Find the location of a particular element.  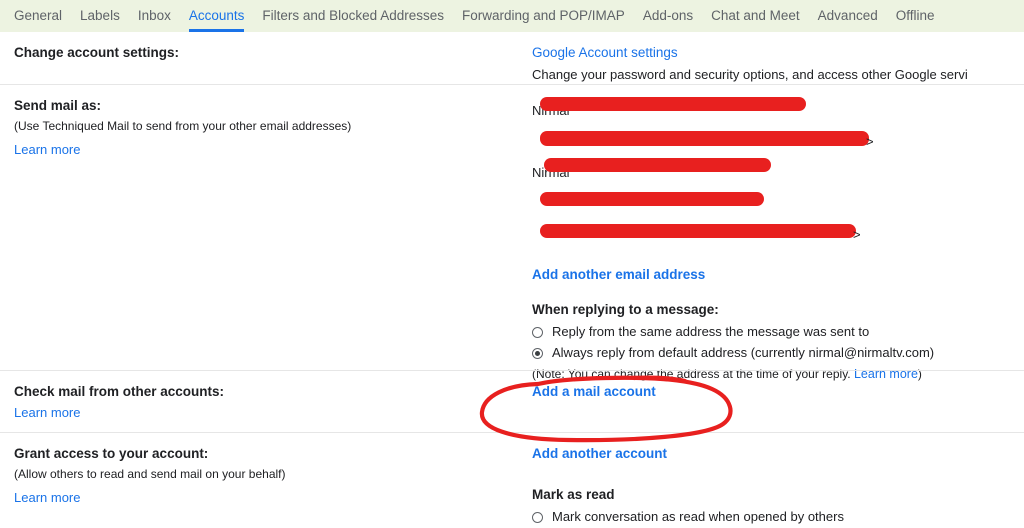

tab-accounts: Accounts is located at coordinates (216, 16).